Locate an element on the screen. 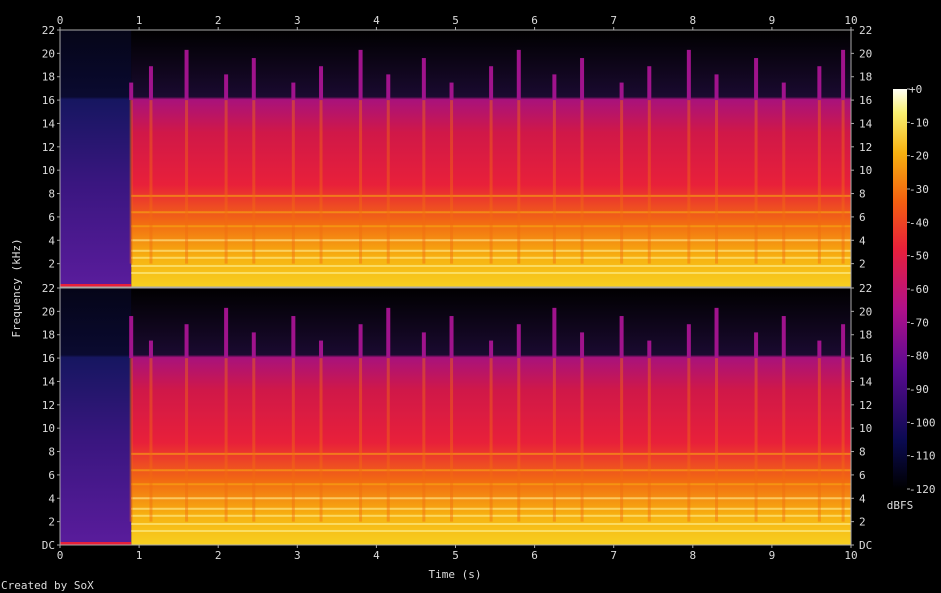  x-tick-label-bottom: 3 is located at coordinates (297, 555).